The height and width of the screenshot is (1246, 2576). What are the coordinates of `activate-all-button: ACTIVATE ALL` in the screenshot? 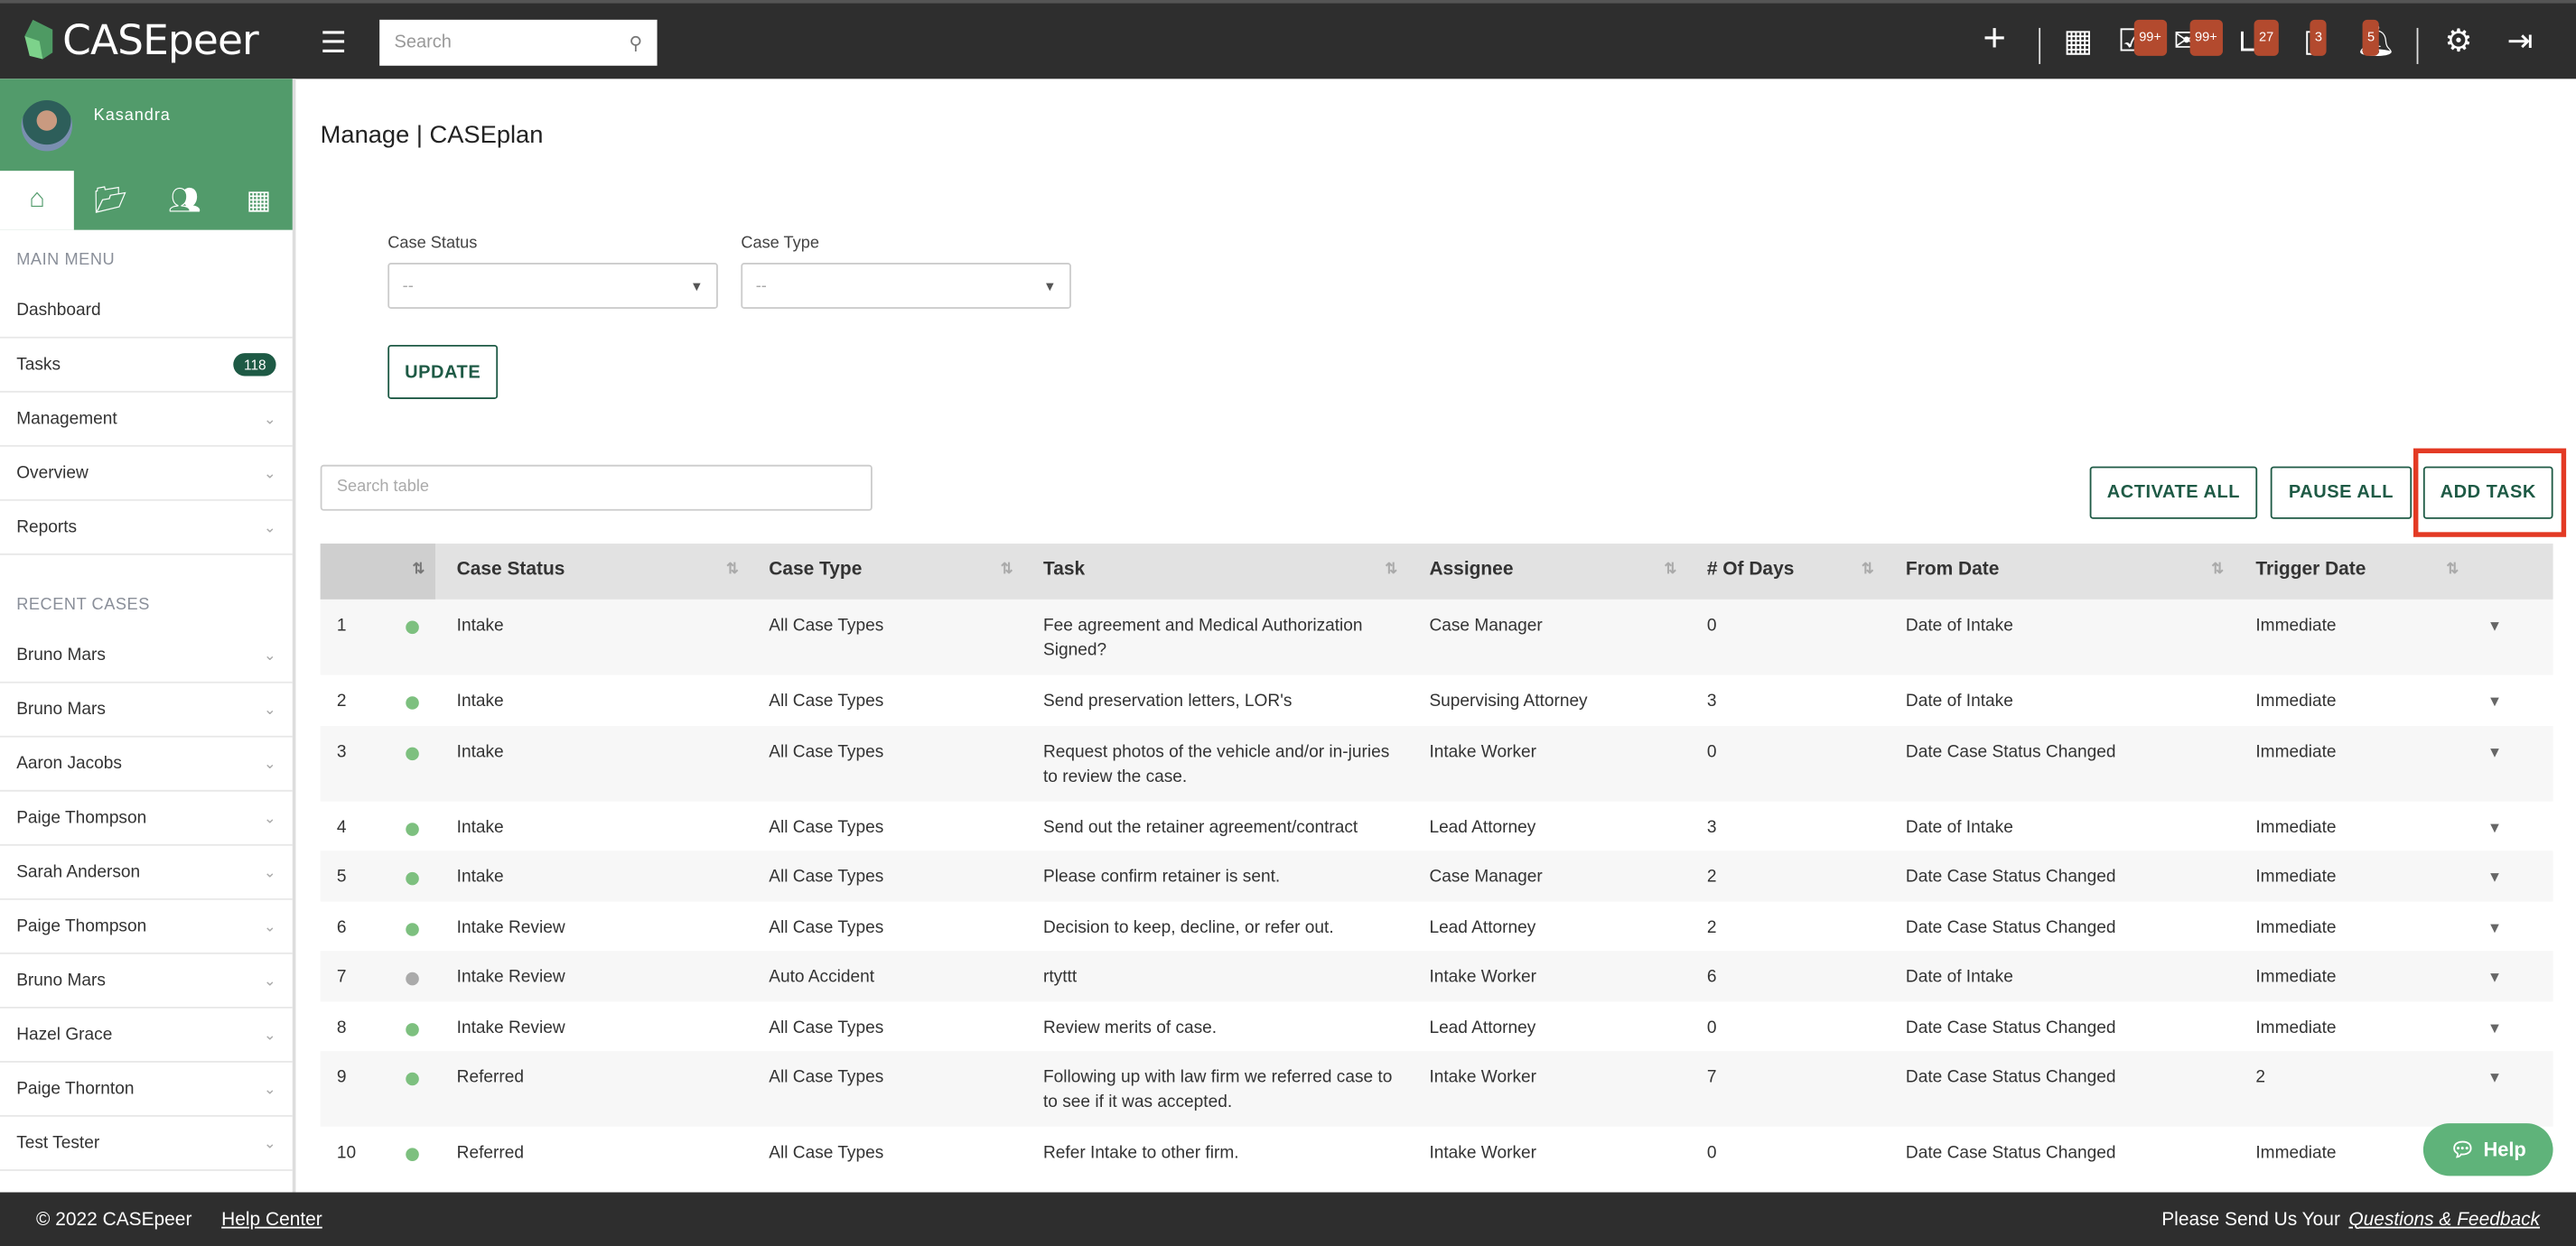 It's located at (2173, 492).